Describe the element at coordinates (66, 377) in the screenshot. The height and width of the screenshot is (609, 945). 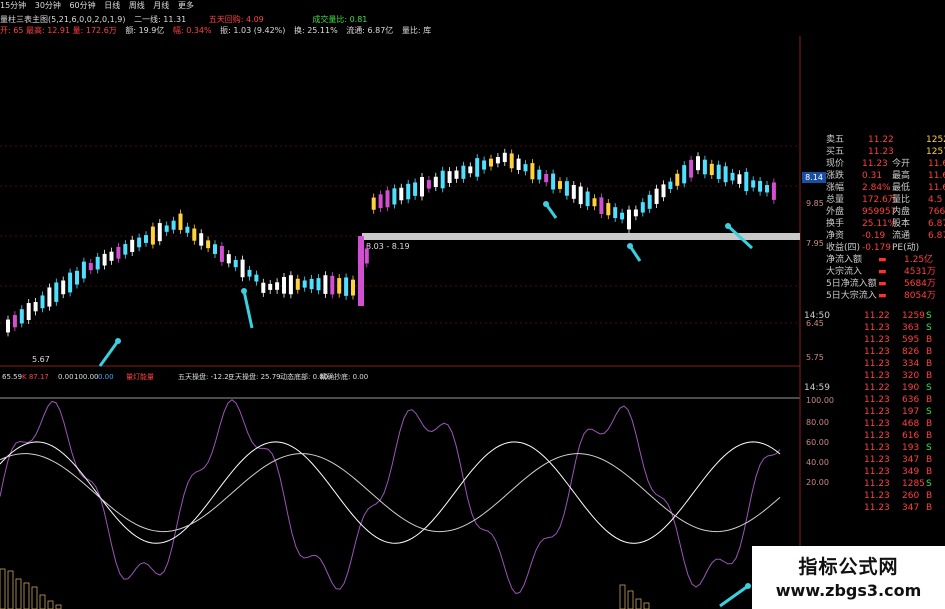
I see `indicator-label-c: 0.00` at that location.